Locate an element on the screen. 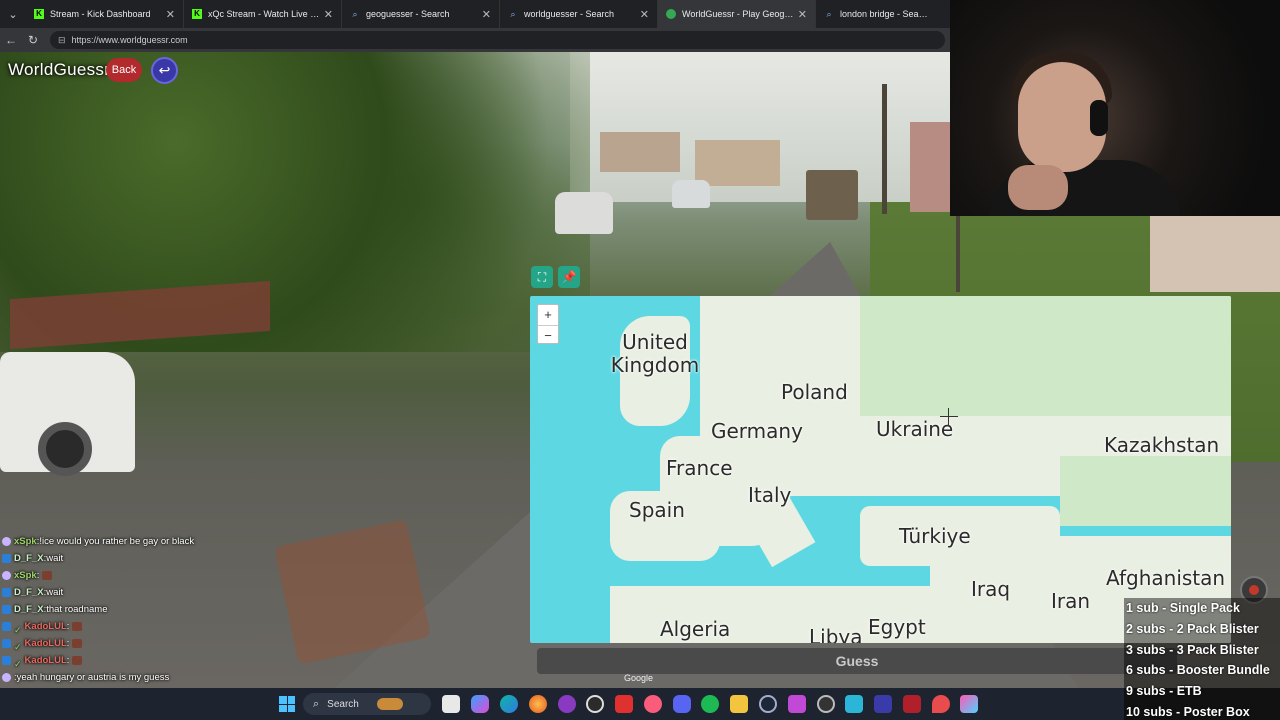 The width and height of the screenshot is (1280, 720). tab-london-bridge-search: ⌕ london bridge - Search is located at coordinates (876, 14).